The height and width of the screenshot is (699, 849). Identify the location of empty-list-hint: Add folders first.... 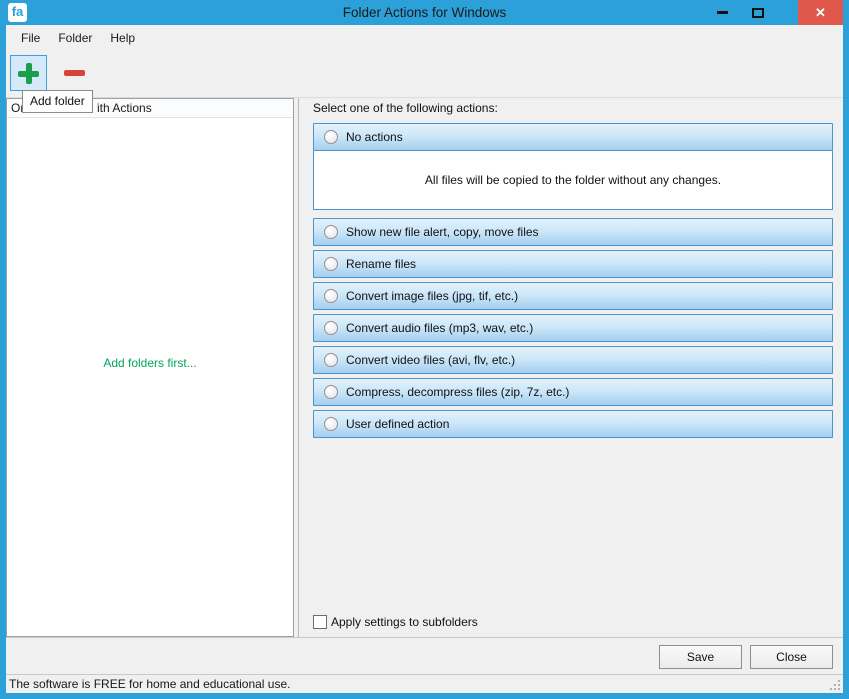
(150, 363).